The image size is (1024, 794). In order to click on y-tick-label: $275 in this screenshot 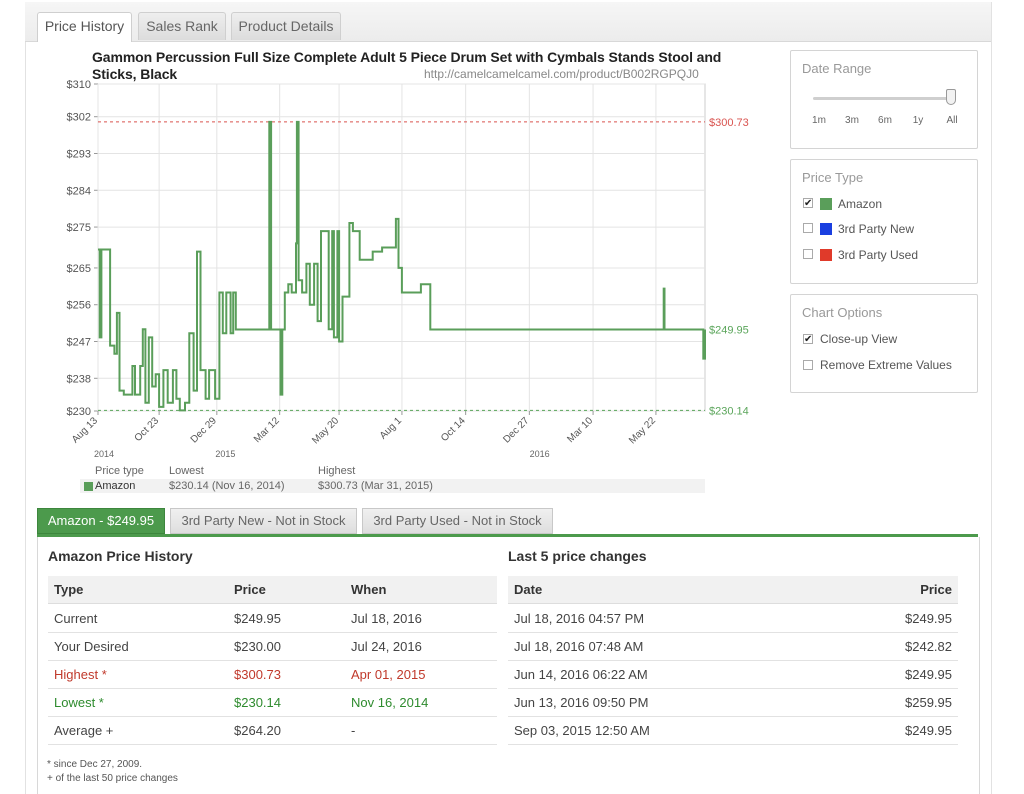, I will do `click(79, 228)`.